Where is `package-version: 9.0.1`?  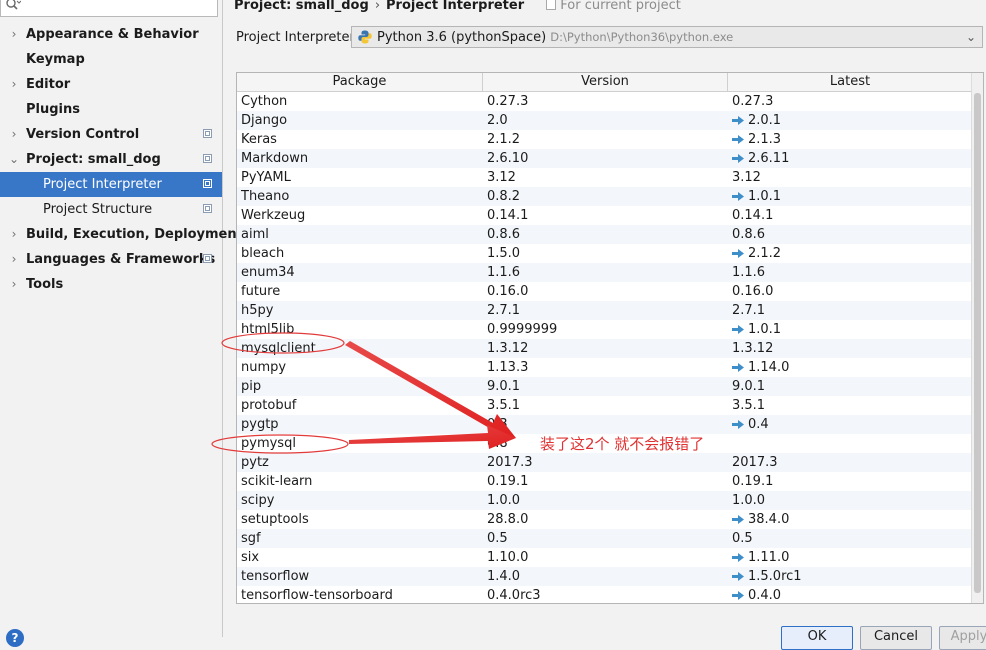 package-version: 9.0.1 is located at coordinates (504, 386).